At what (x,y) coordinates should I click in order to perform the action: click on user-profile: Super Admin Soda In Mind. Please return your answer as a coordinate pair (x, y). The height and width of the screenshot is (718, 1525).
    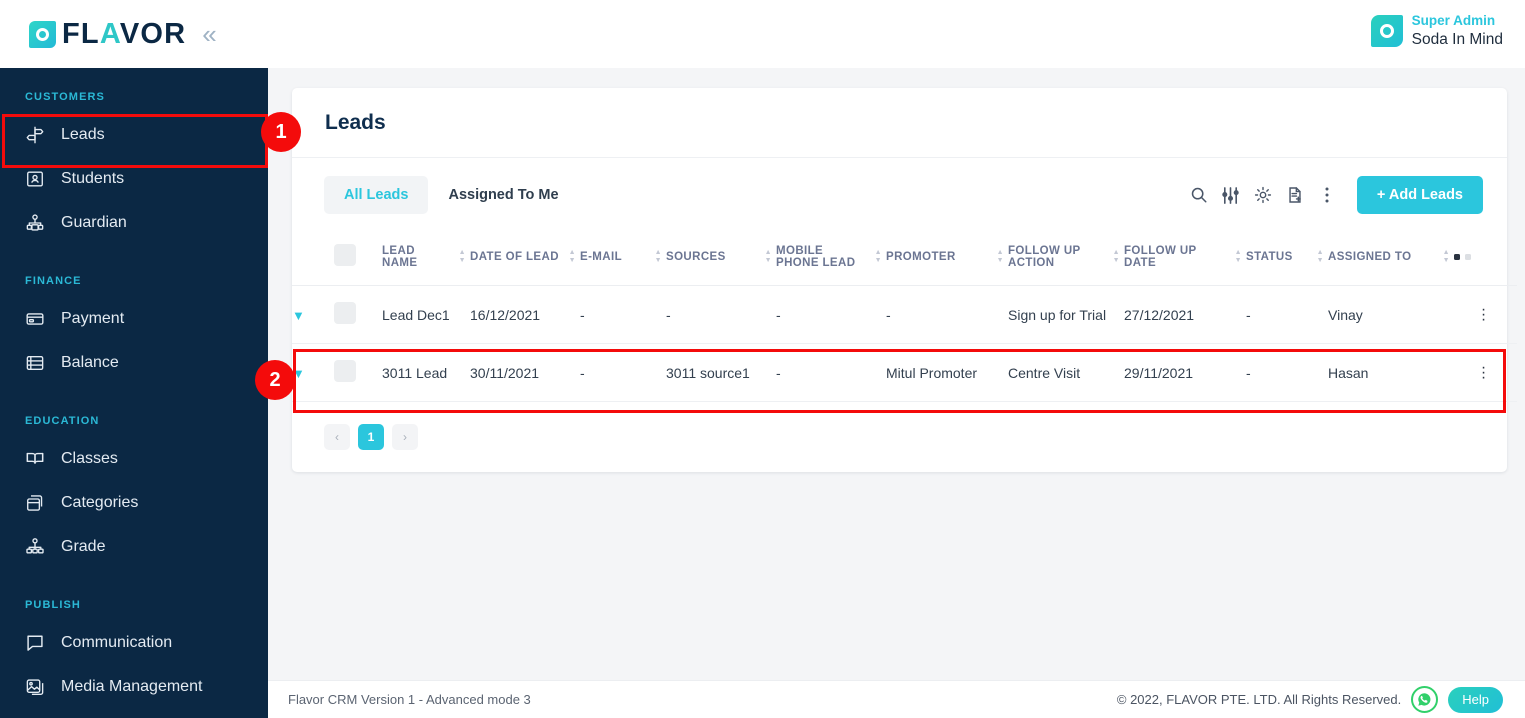
    Looking at the image, I should click on (1436, 31).